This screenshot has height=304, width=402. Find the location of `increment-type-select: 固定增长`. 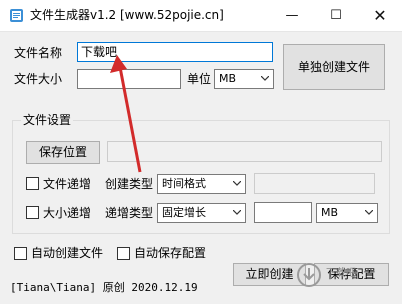

increment-type-select: 固定增长 is located at coordinates (201, 213).